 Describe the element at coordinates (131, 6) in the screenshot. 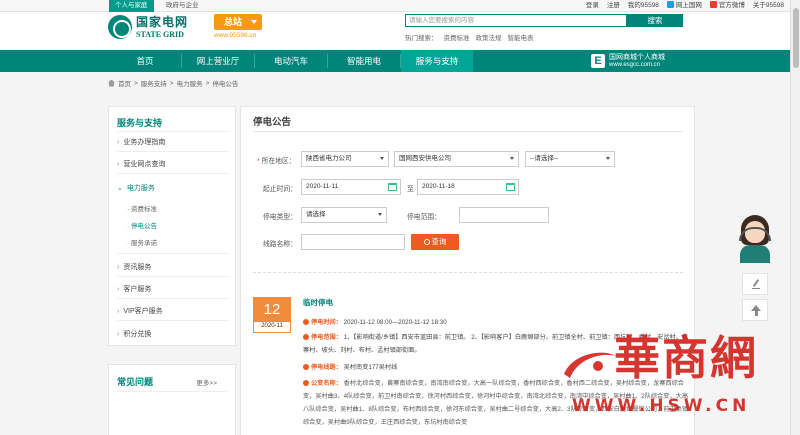

I see `tab-personal-family: 个人与家庭` at that location.